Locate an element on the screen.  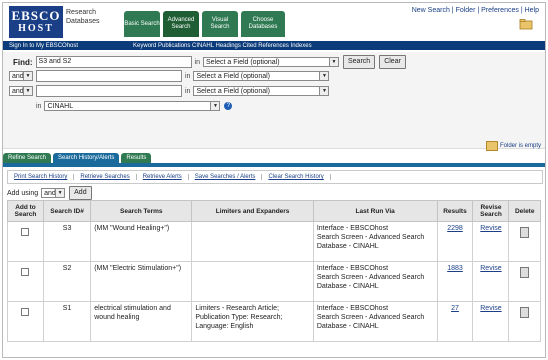
search-row-2: and ▼ in Select a Field (optional) ▼ is located at coordinates (169, 76).